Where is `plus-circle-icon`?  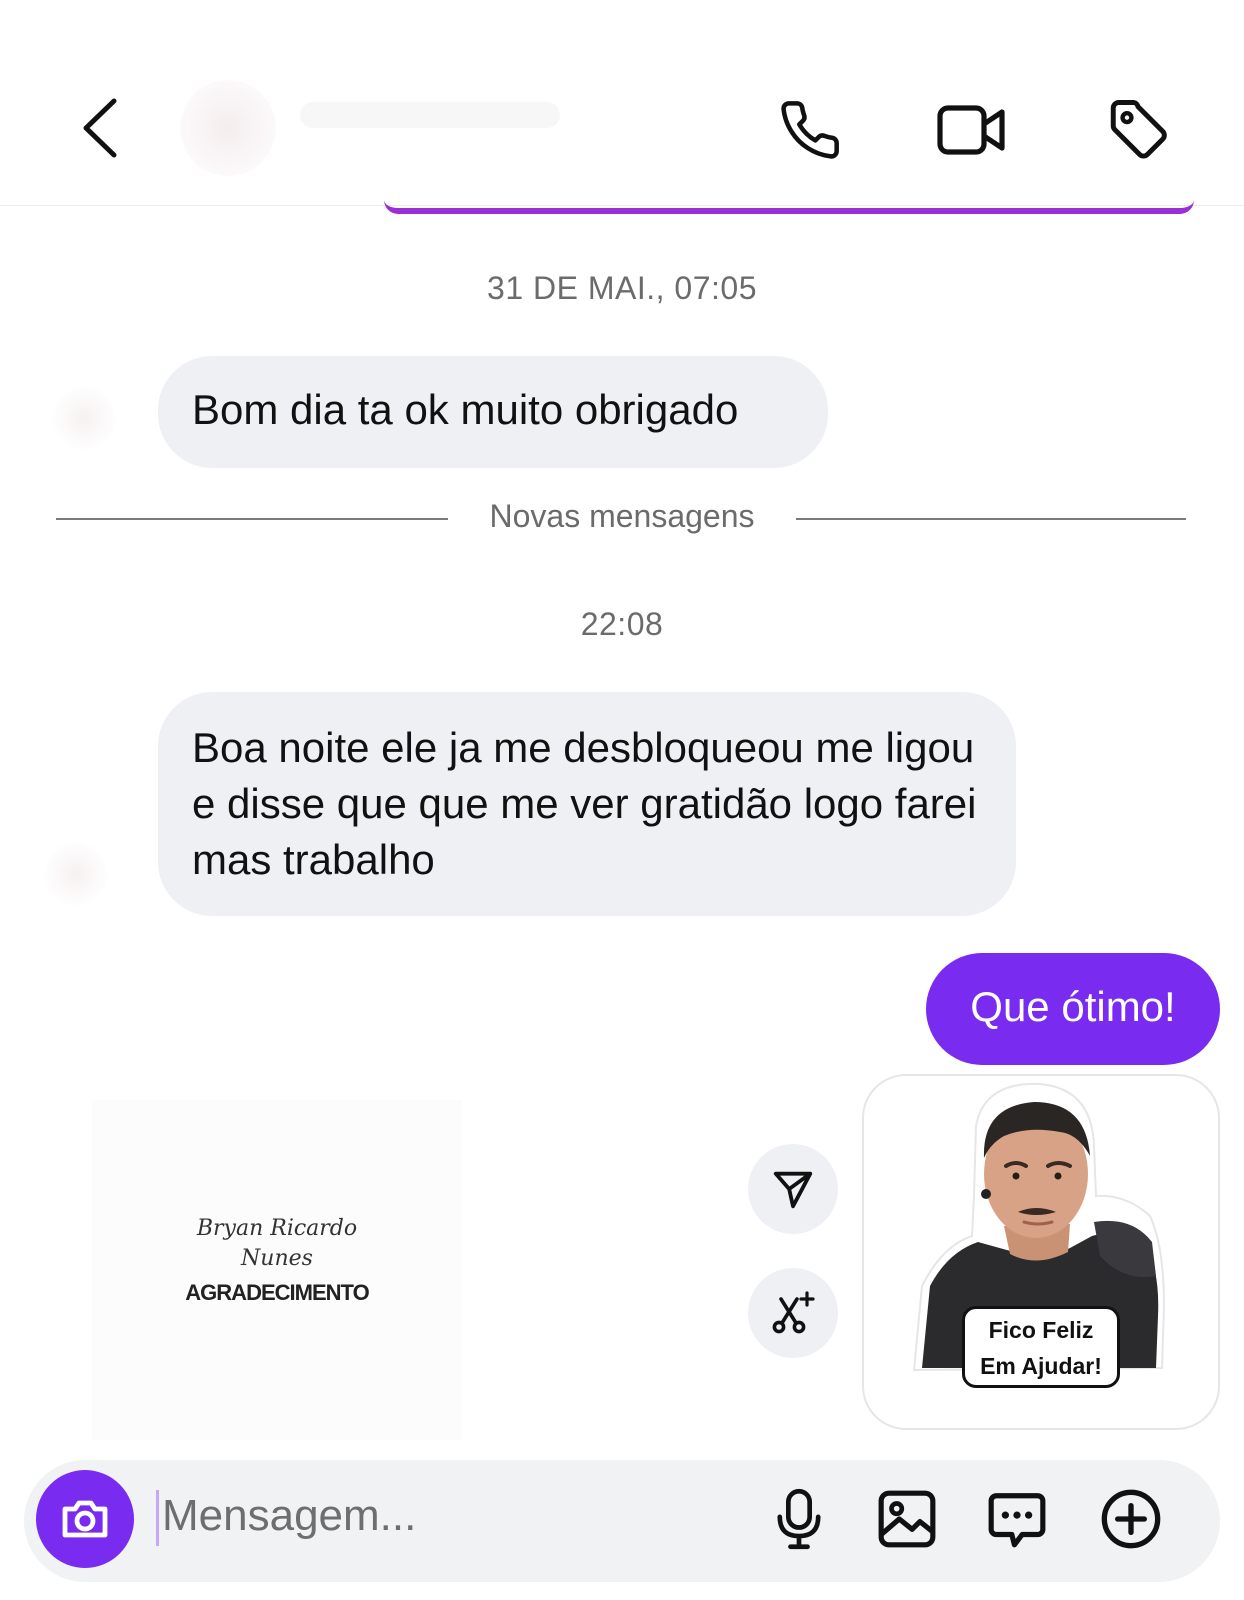 plus-circle-icon is located at coordinates (1131, 1519).